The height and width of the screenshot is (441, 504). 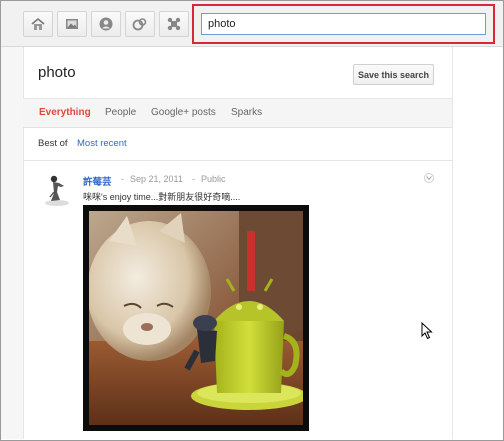 What do you see at coordinates (427, 331) in the screenshot?
I see `mouse-cursor-icon` at bounding box center [427, 331].